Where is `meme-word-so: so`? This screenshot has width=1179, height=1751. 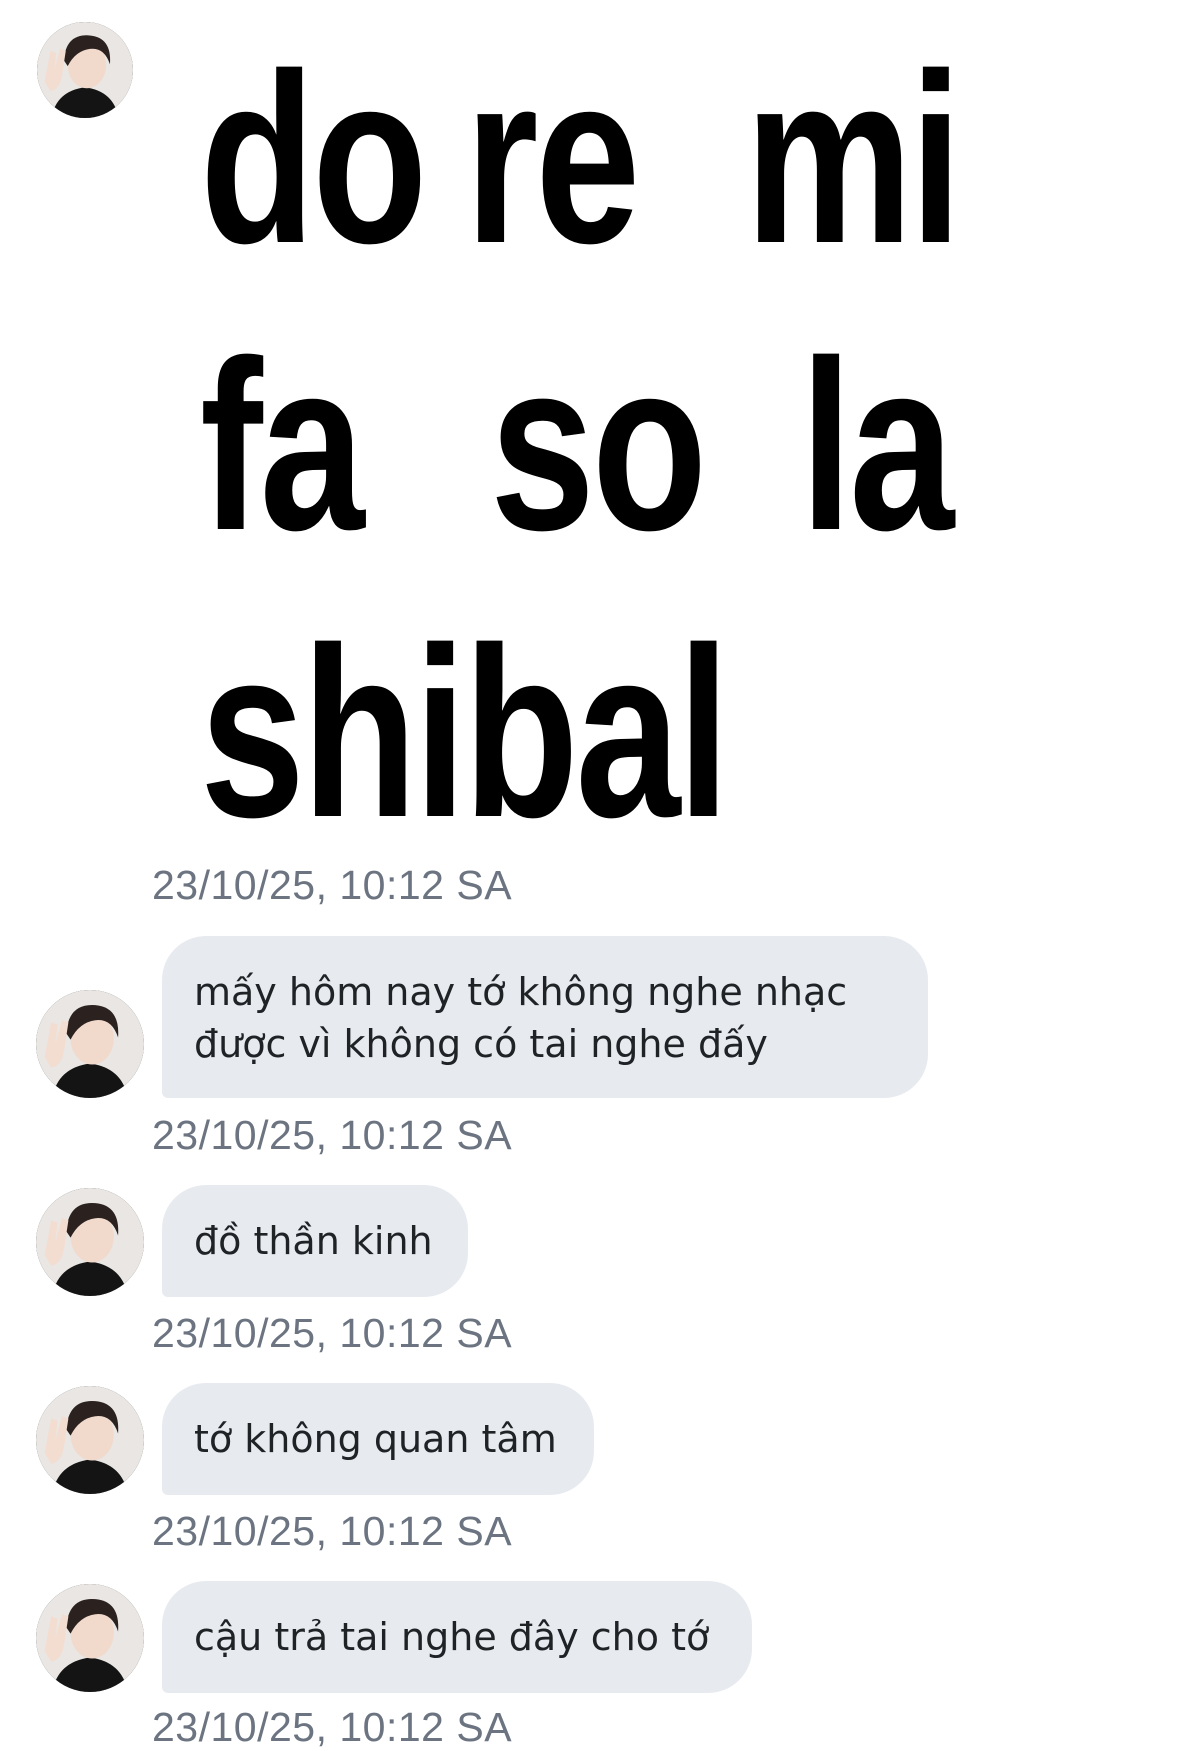
meme-word-so: so is located at coordinates (598, 446).